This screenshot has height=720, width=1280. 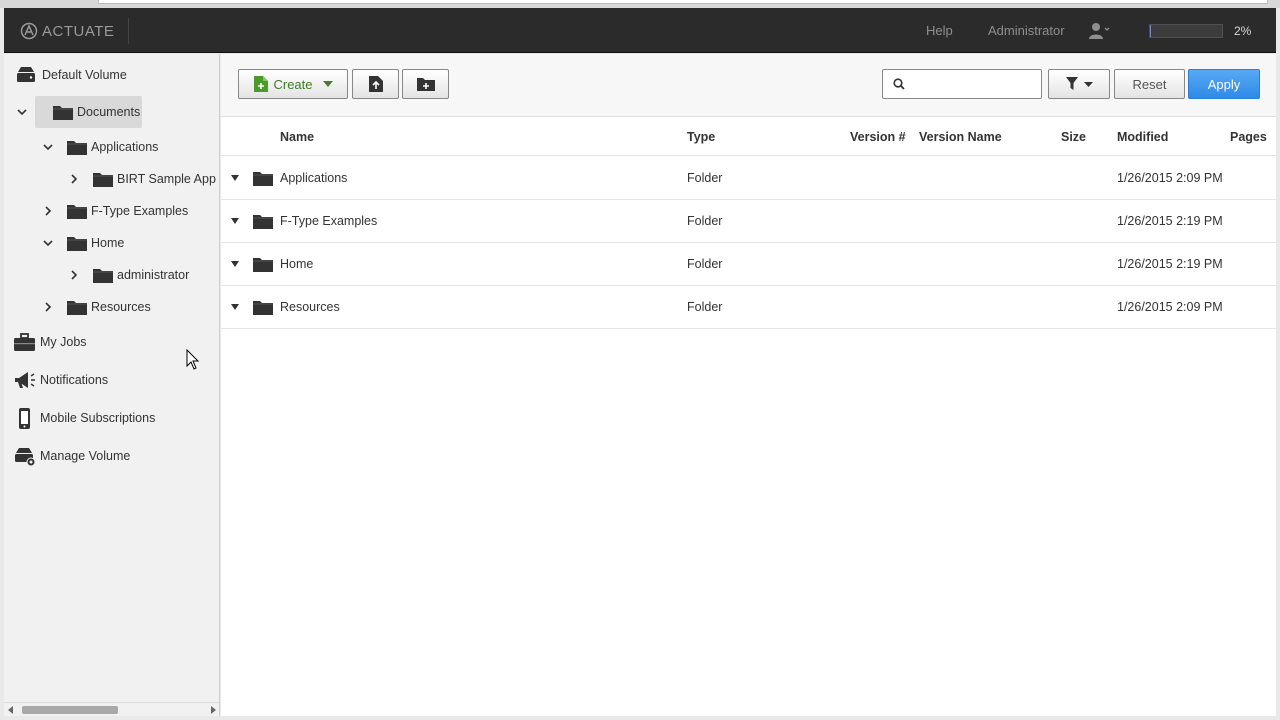 I want to click on tree-item-birt-sample-app: BIRT Sample App, so click(x=142, y=179).